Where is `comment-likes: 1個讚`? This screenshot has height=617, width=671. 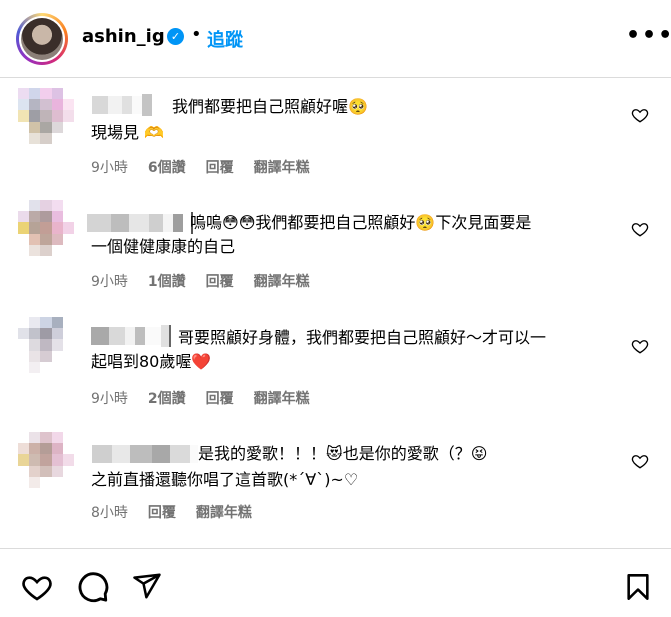
comment-likes: 1個讚 is located at coordinates (167, 281).